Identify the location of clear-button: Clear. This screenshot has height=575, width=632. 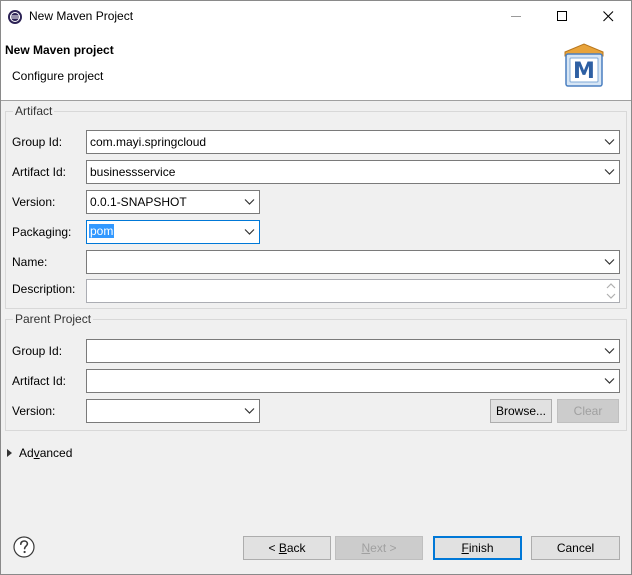
(588, 411).